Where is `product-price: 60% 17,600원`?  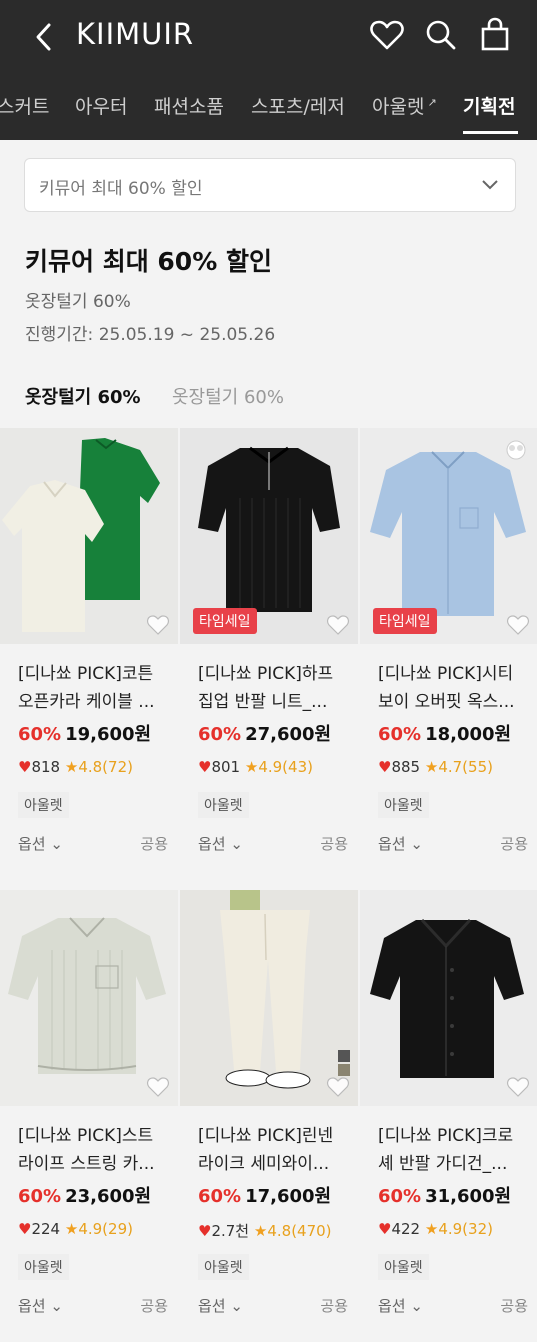
product-price: 60% 17,600원 is located at coordinates (264, 1195).